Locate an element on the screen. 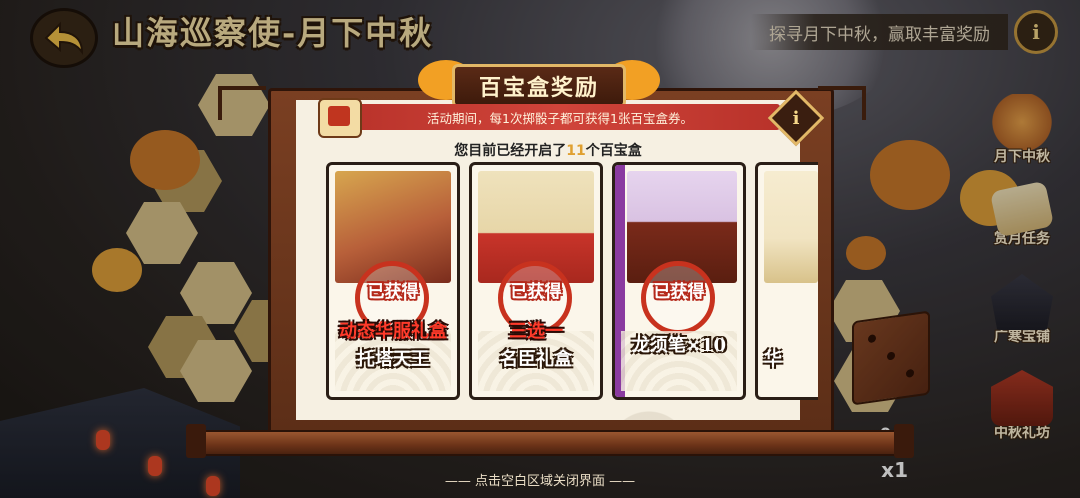 The image size is (1080, 498). card-title: 龙须笔×10 is located at coordinates (679, 345).